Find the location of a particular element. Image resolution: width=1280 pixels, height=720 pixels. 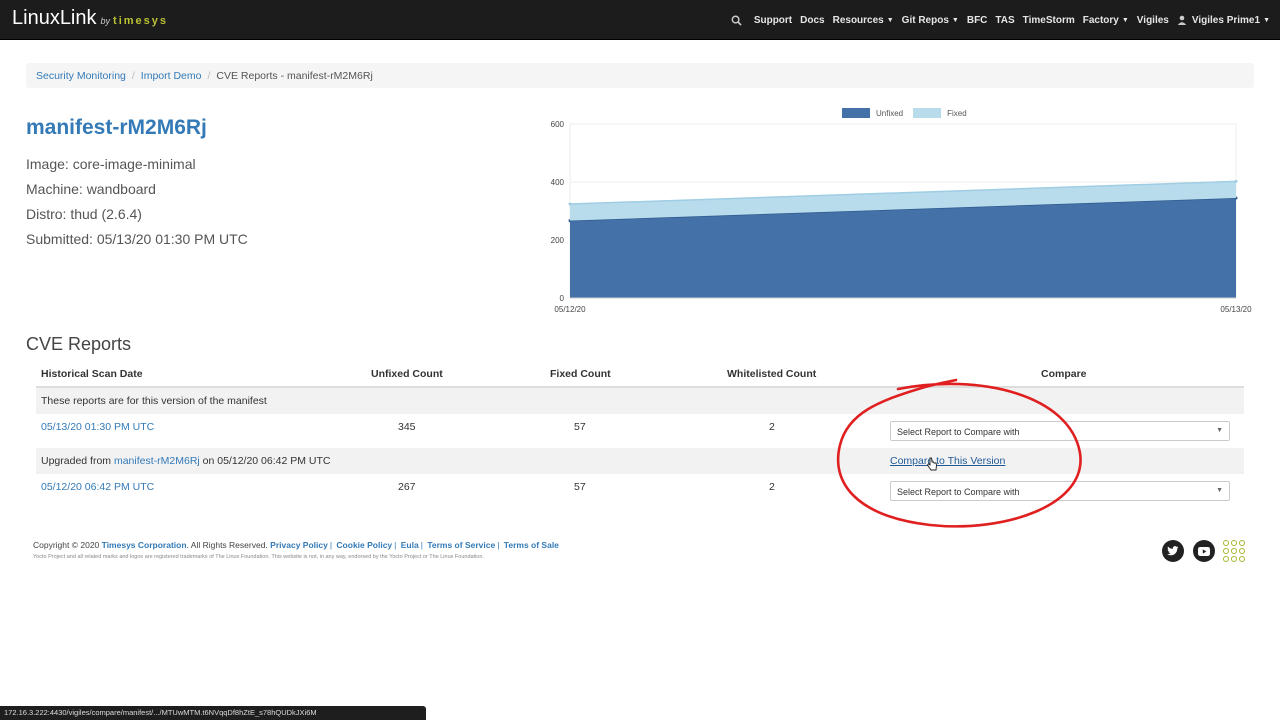

timesys-grid-icon is located at coordinates (1234, 551).